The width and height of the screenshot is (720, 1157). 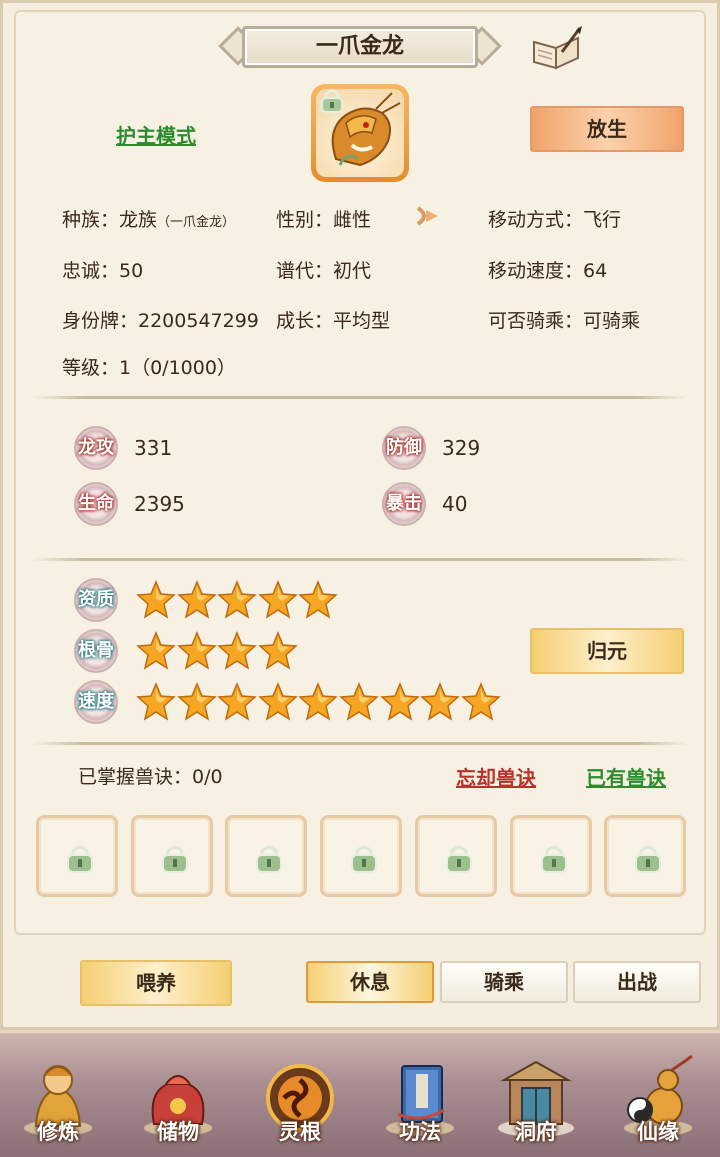 What do you see at coordinates (160, 321) in the screenshot?
I see `id-tag-info: 身份牌：2200547299` at bounding box center [160, 321].